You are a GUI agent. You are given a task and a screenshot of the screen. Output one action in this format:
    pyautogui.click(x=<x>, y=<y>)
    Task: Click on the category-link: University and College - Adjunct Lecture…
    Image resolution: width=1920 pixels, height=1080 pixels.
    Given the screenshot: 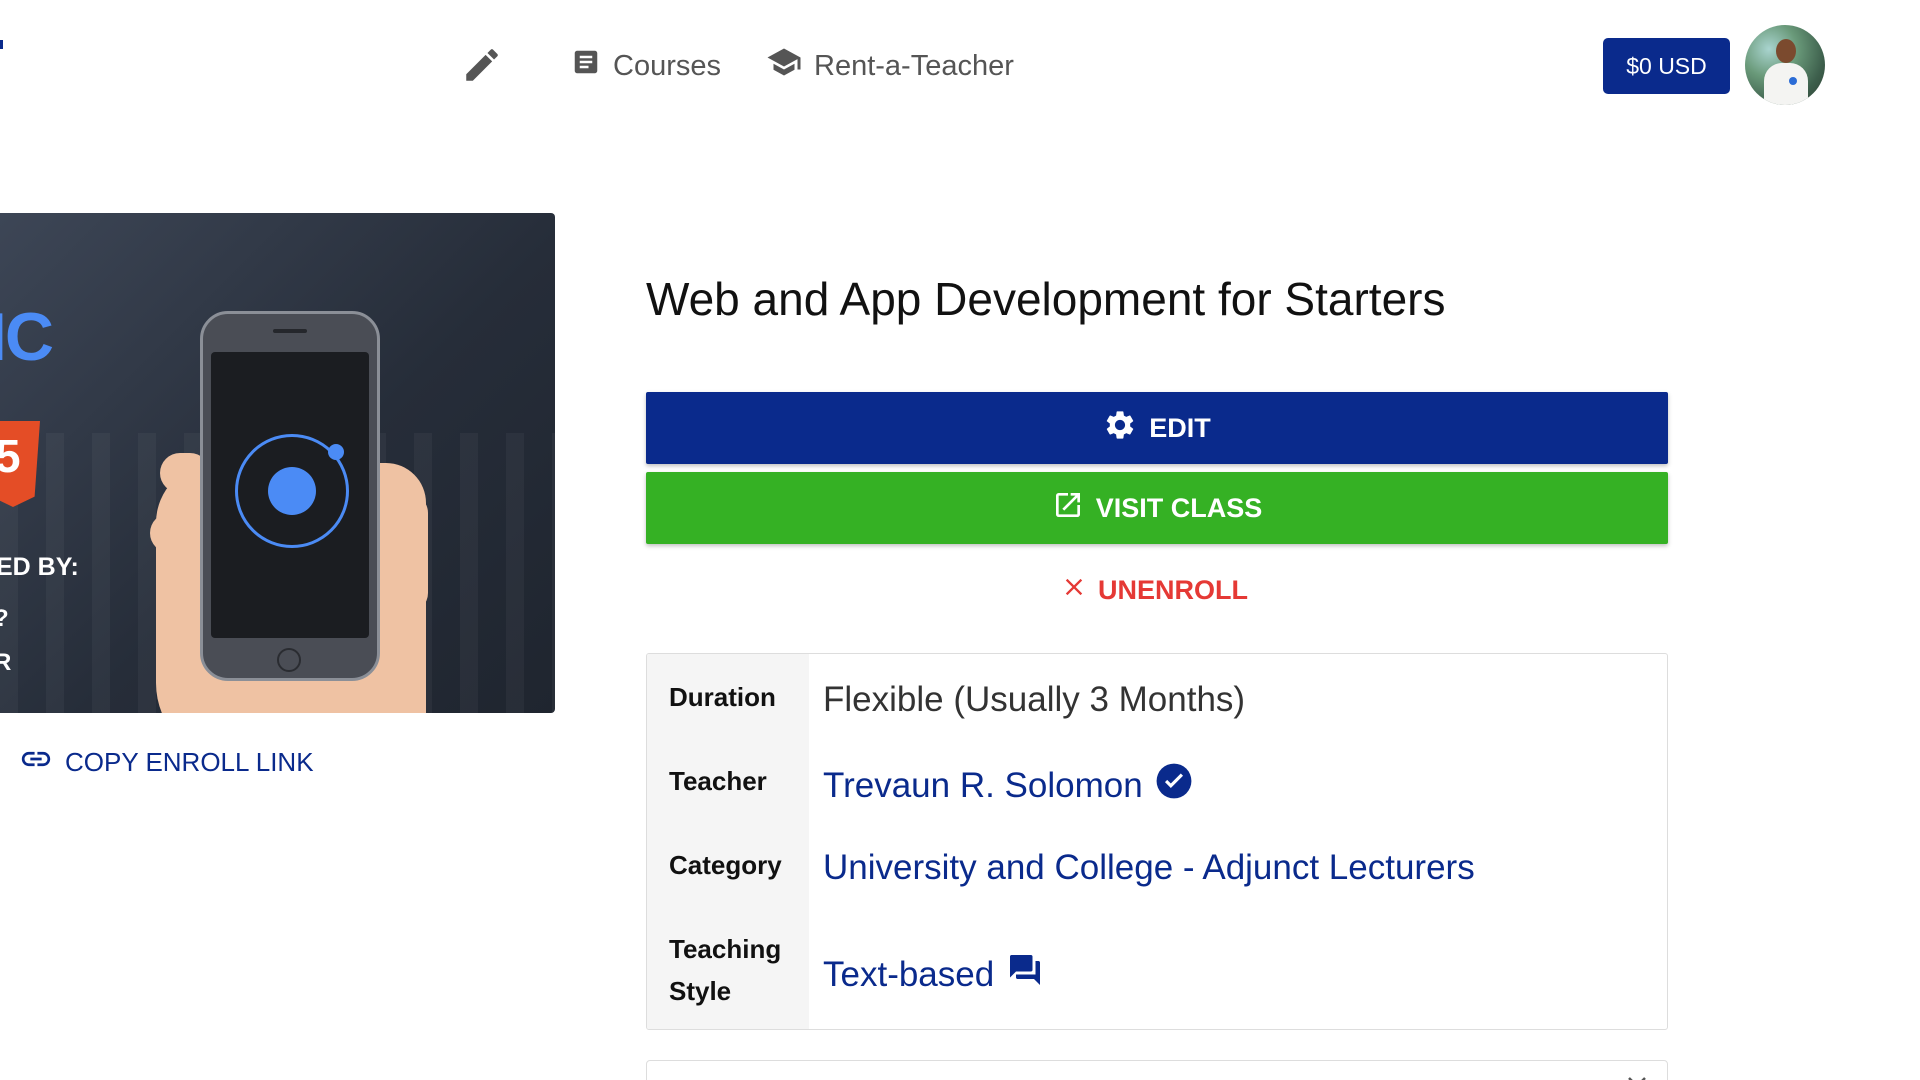 What is the action you would take?
    pyautogui.click(x=1149, y=868)
    